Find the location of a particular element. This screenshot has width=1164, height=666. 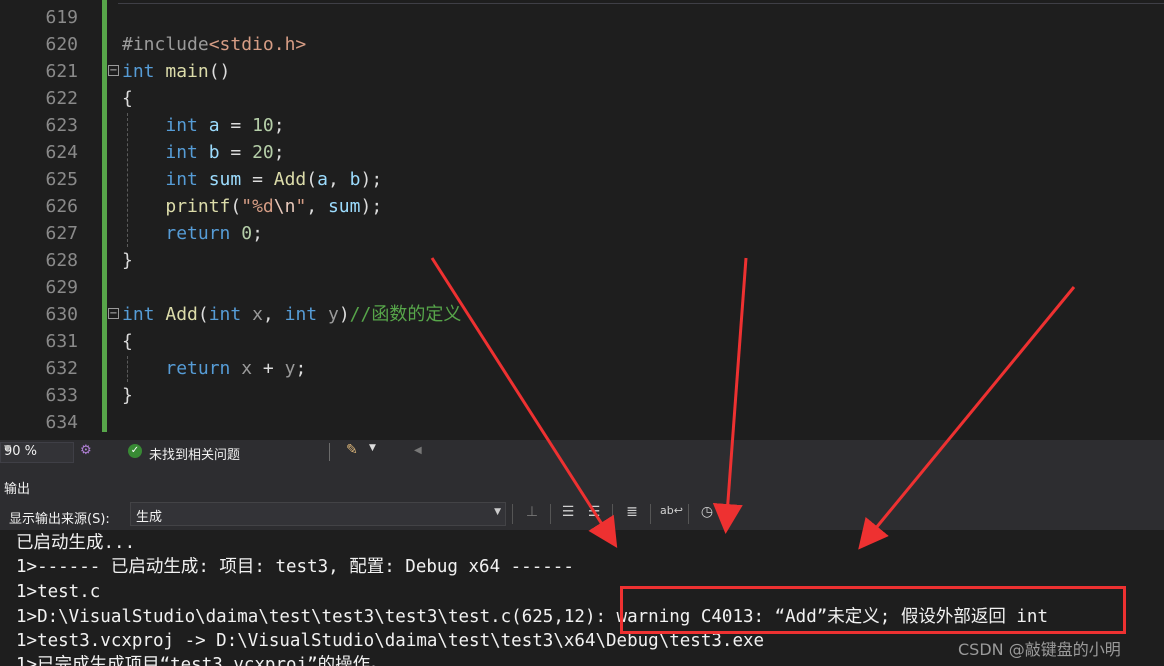

code-text: return x + y; is located at coordinates (214, 368).